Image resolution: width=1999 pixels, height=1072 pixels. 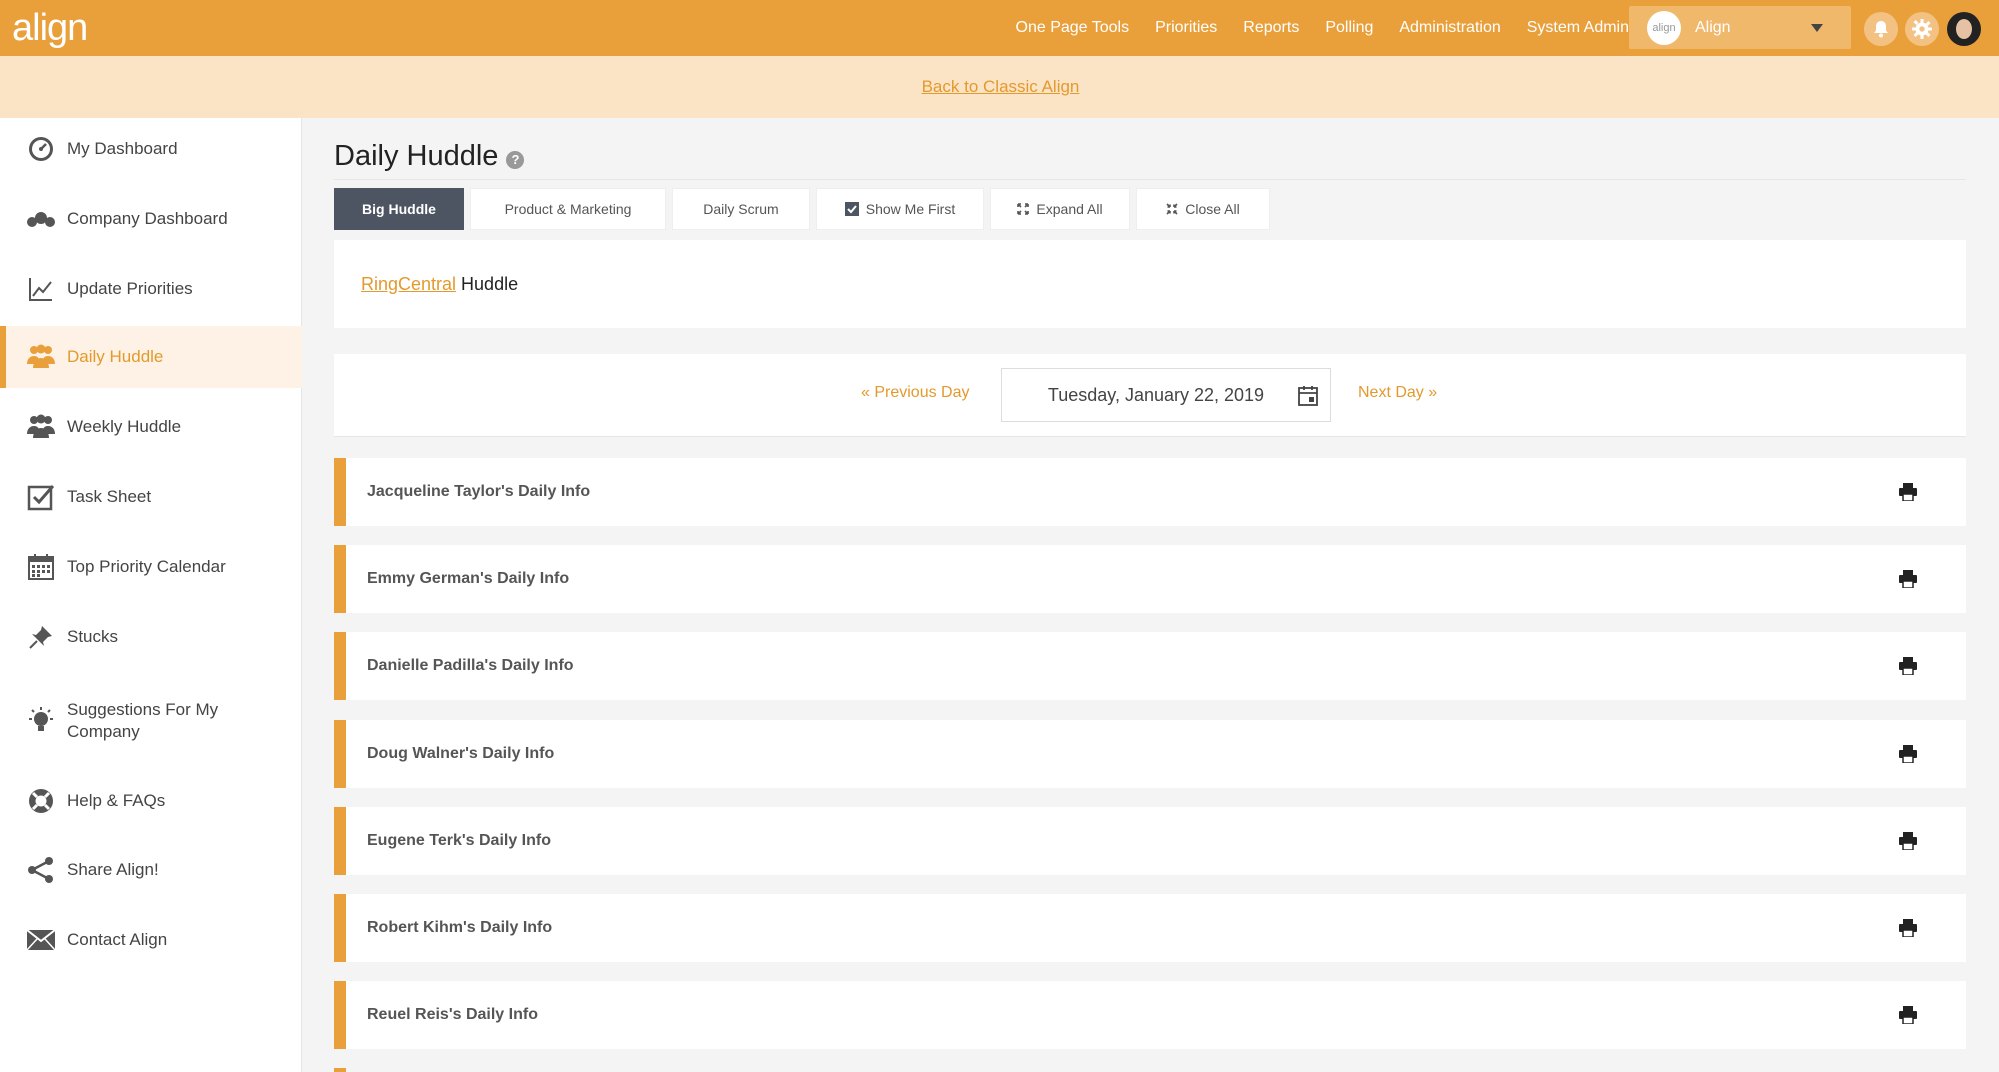 I want to click on sidebar-item-label: Update Priorities, so click(x=130, y=288).